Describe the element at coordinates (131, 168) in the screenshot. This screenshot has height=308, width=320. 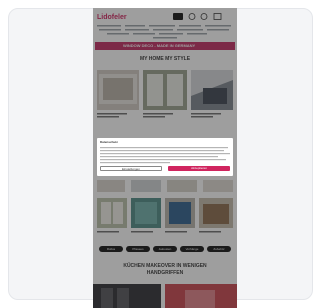
I see `cookie-settings-button: Einstellungen` at that location.